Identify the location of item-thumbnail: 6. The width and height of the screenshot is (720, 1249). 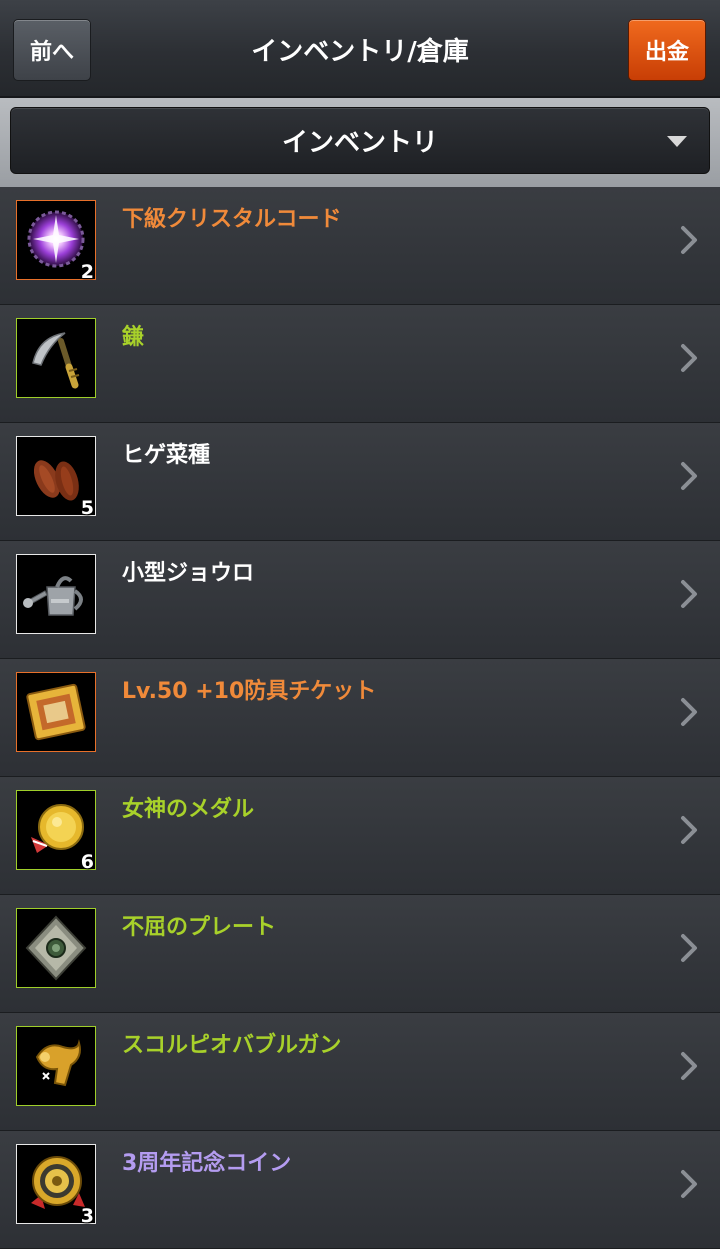
(56, 831).